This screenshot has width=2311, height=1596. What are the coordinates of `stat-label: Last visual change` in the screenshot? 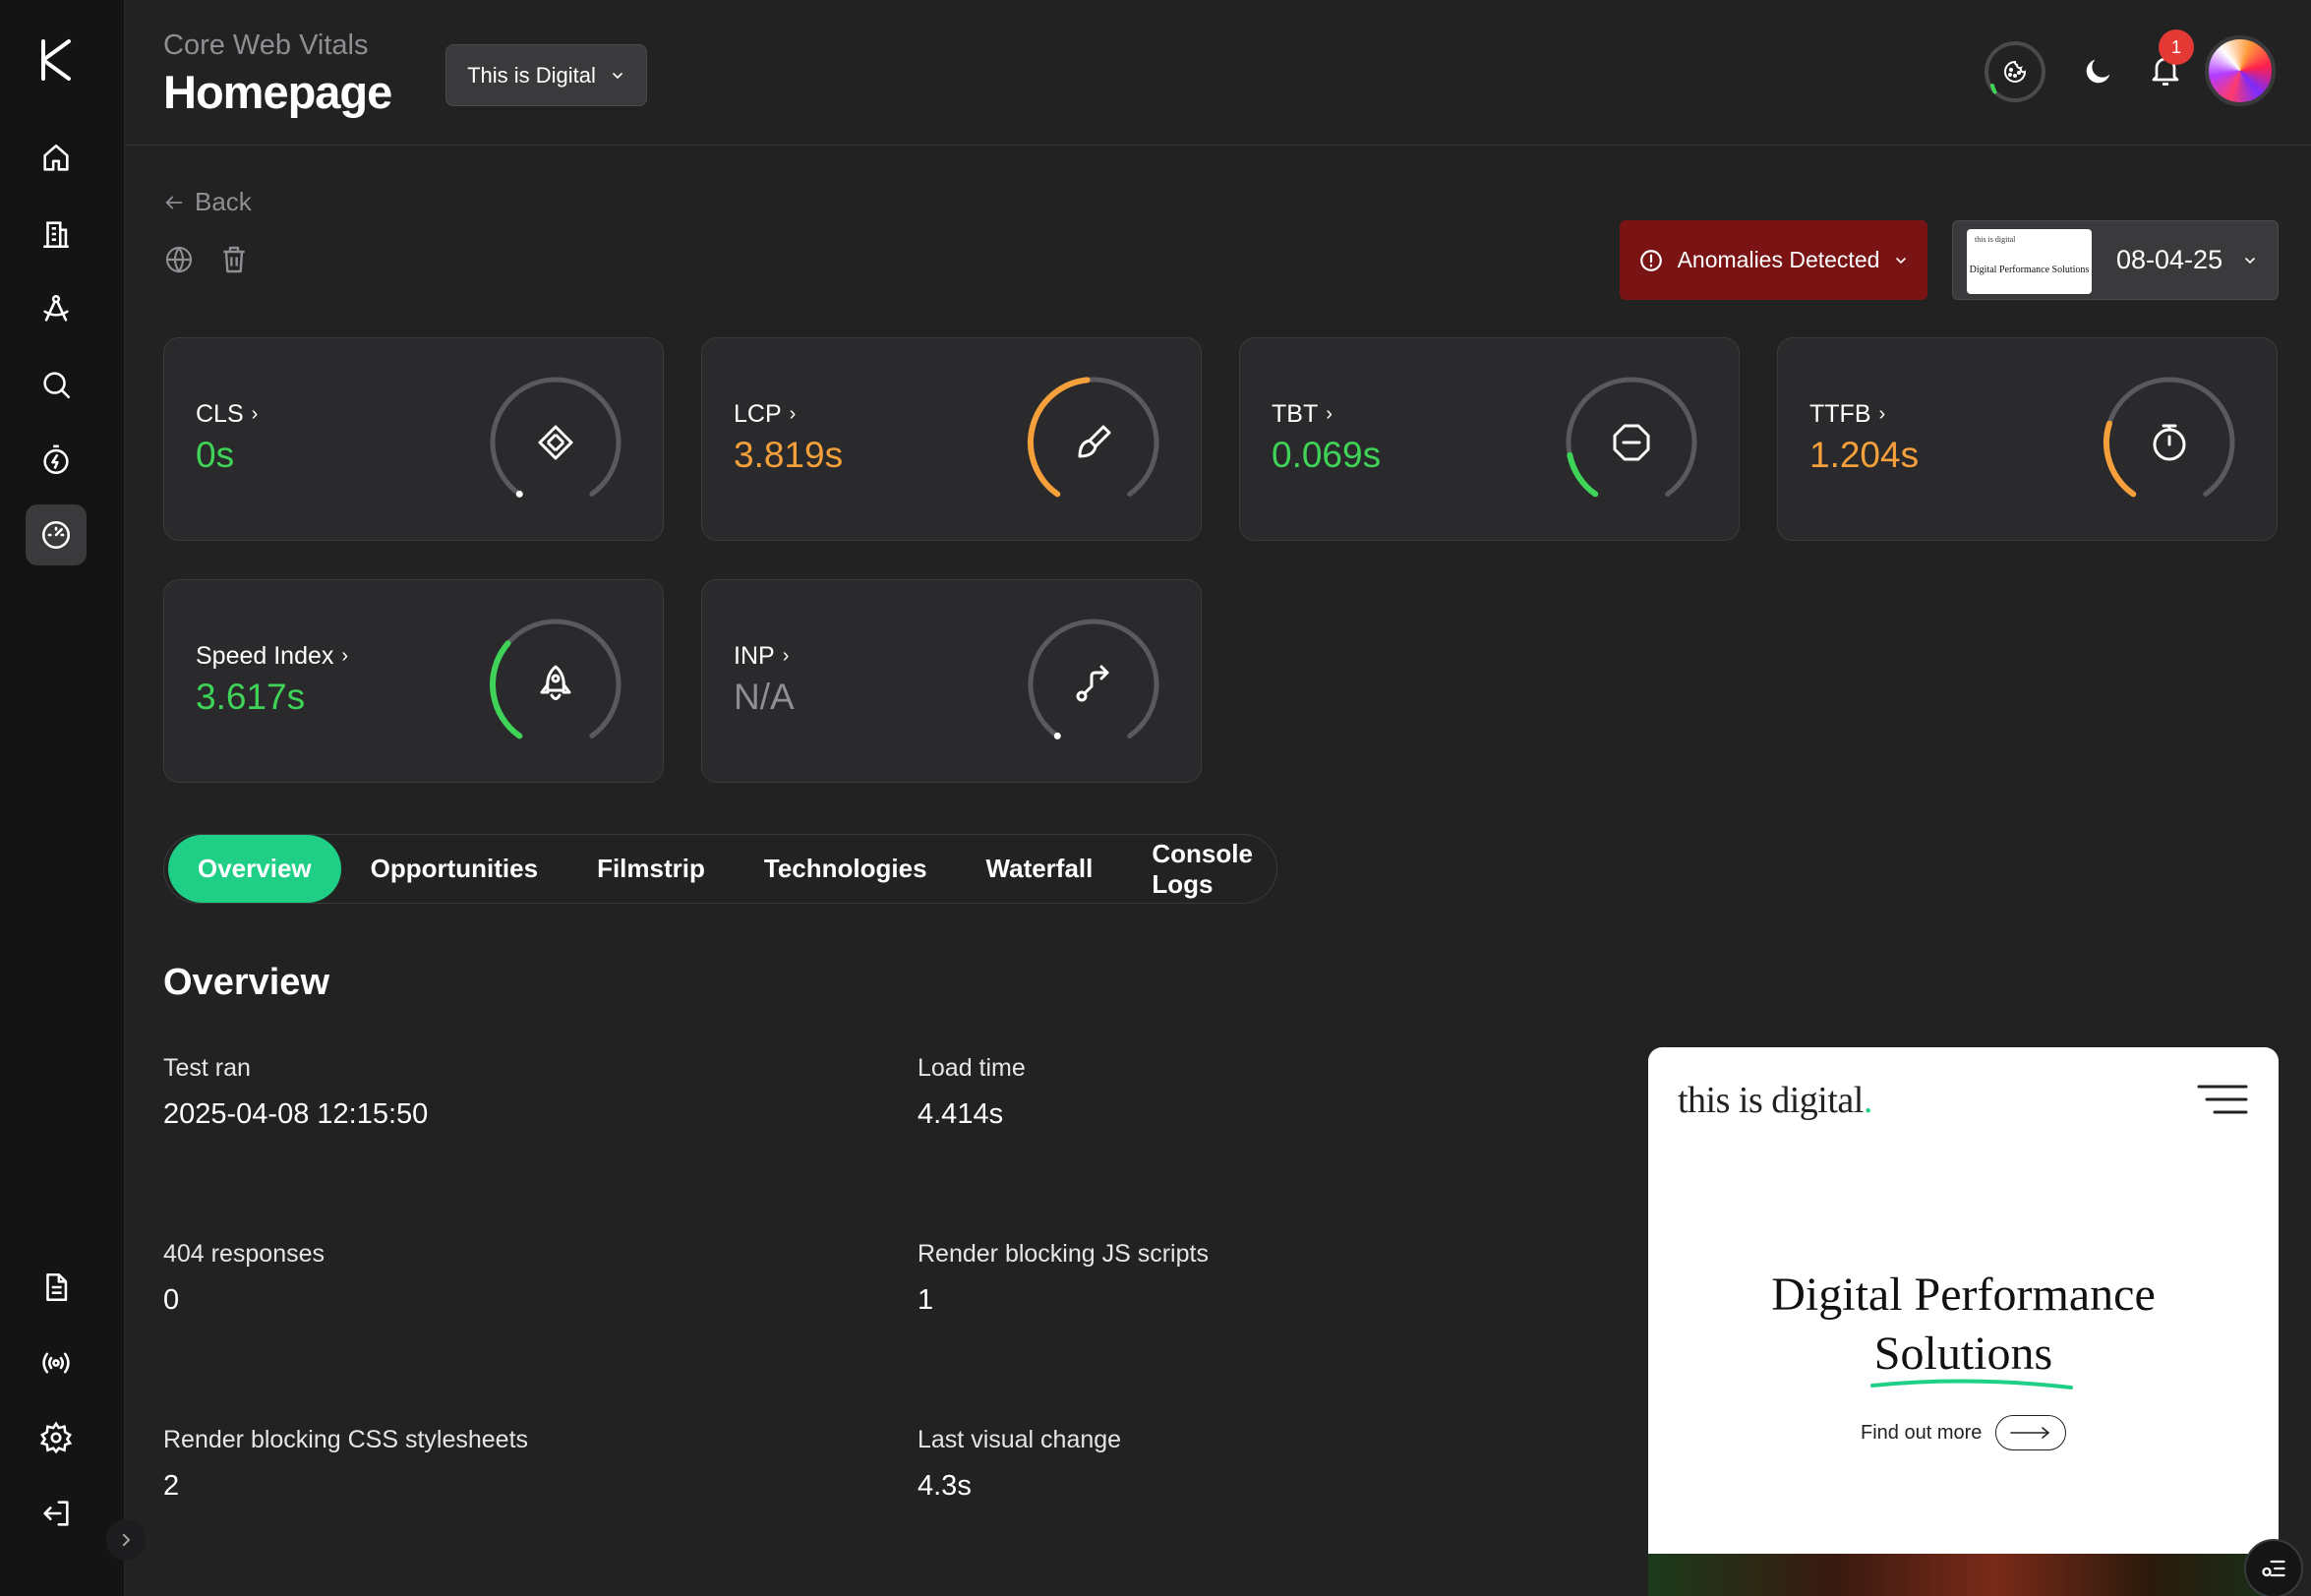 It's located at (1020, 1440).